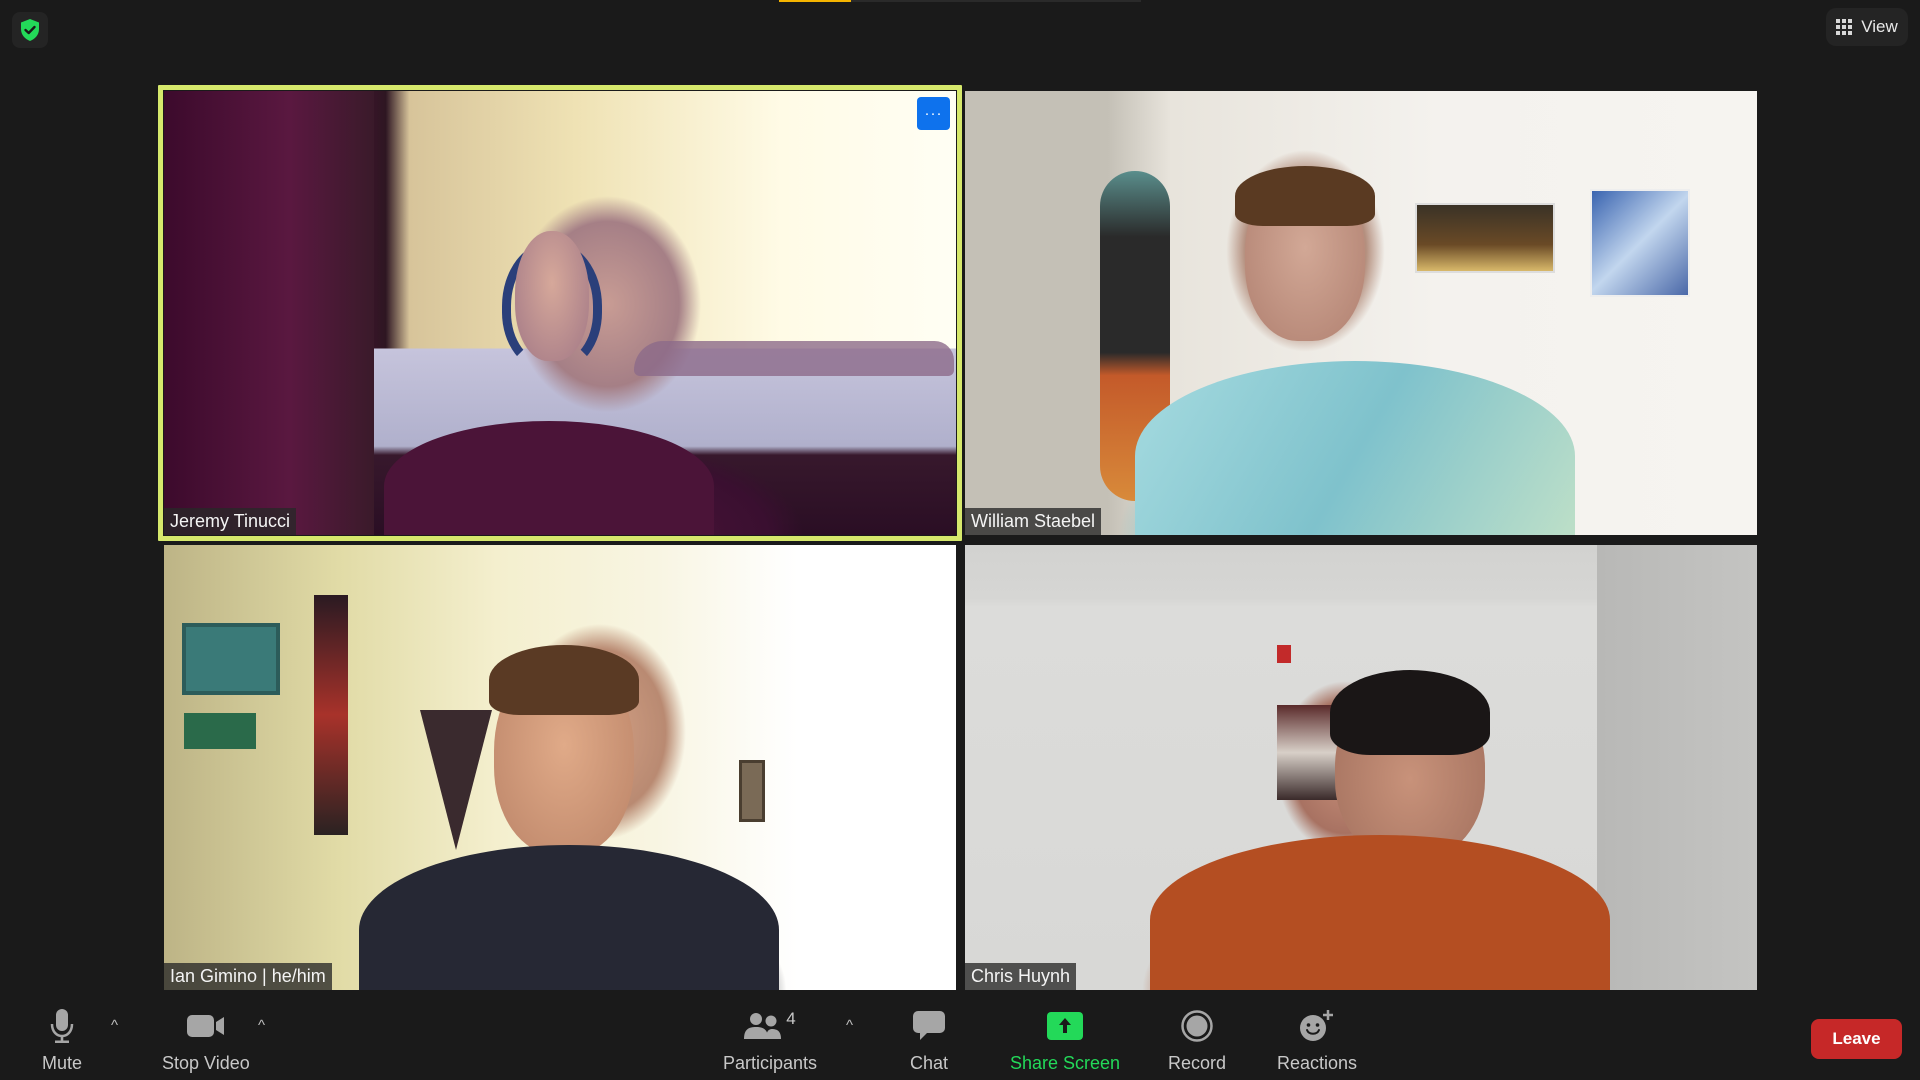 The width and height of the screenshot is (1920, 1080). Describe the element at coordinates (929, 1063) in the screenshot. I see `chat-label: Chat` at that location.